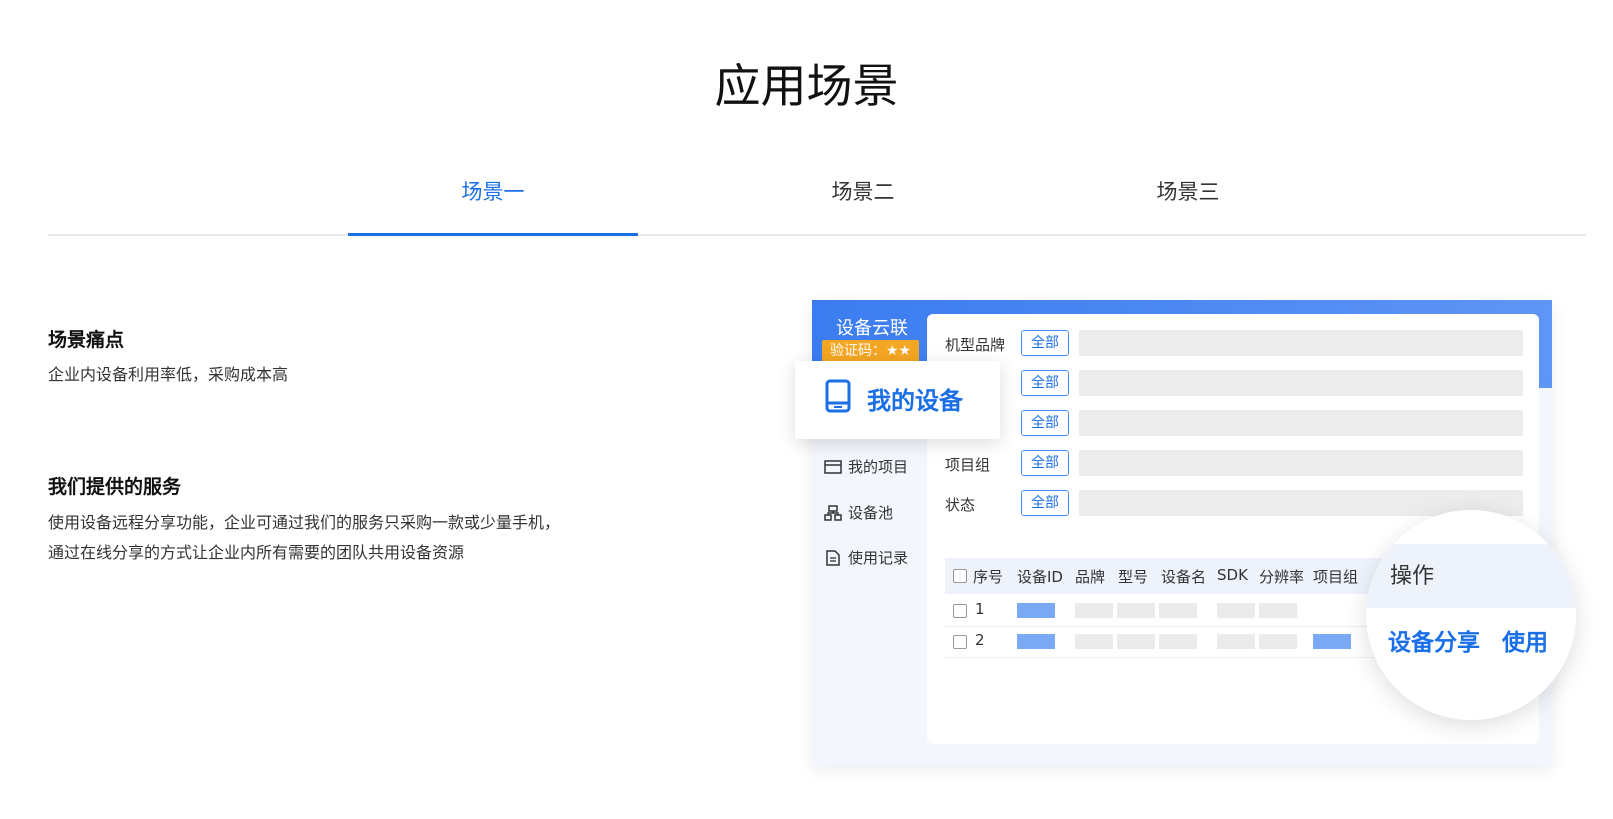  I want to click on my-devices-callout: 我的设备, so click(897, 400).